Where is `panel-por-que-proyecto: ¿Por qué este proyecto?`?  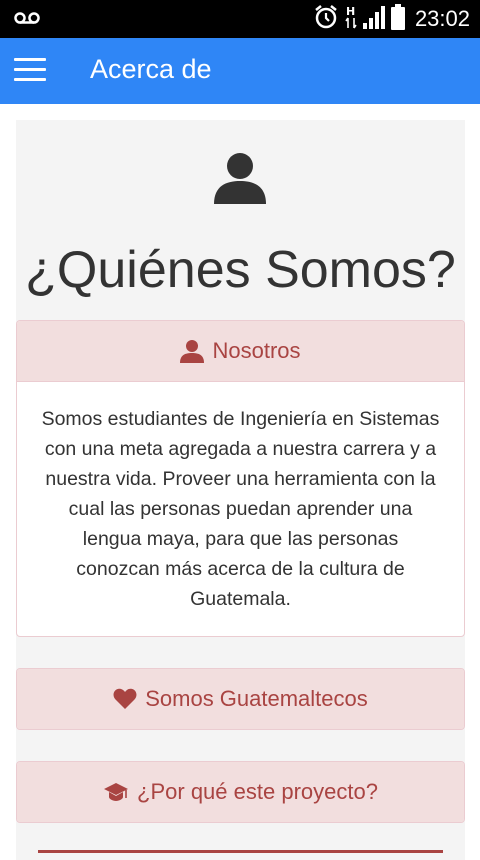
panel-por-que-proyecto: ¿Por qué este proyecto? is located at coordinates (240, 792).